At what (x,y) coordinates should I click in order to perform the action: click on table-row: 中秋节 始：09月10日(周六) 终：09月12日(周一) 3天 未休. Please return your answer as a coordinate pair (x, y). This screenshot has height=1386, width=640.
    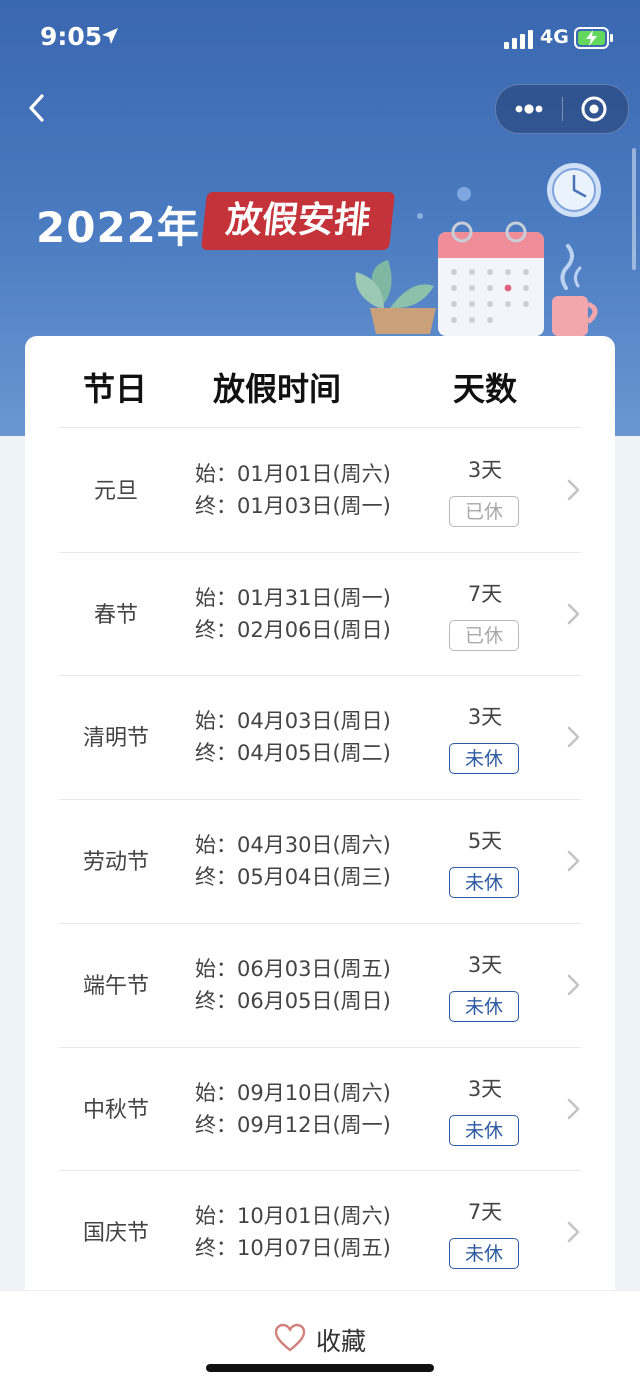
    Looking at the image, I should click on (320, 1109).